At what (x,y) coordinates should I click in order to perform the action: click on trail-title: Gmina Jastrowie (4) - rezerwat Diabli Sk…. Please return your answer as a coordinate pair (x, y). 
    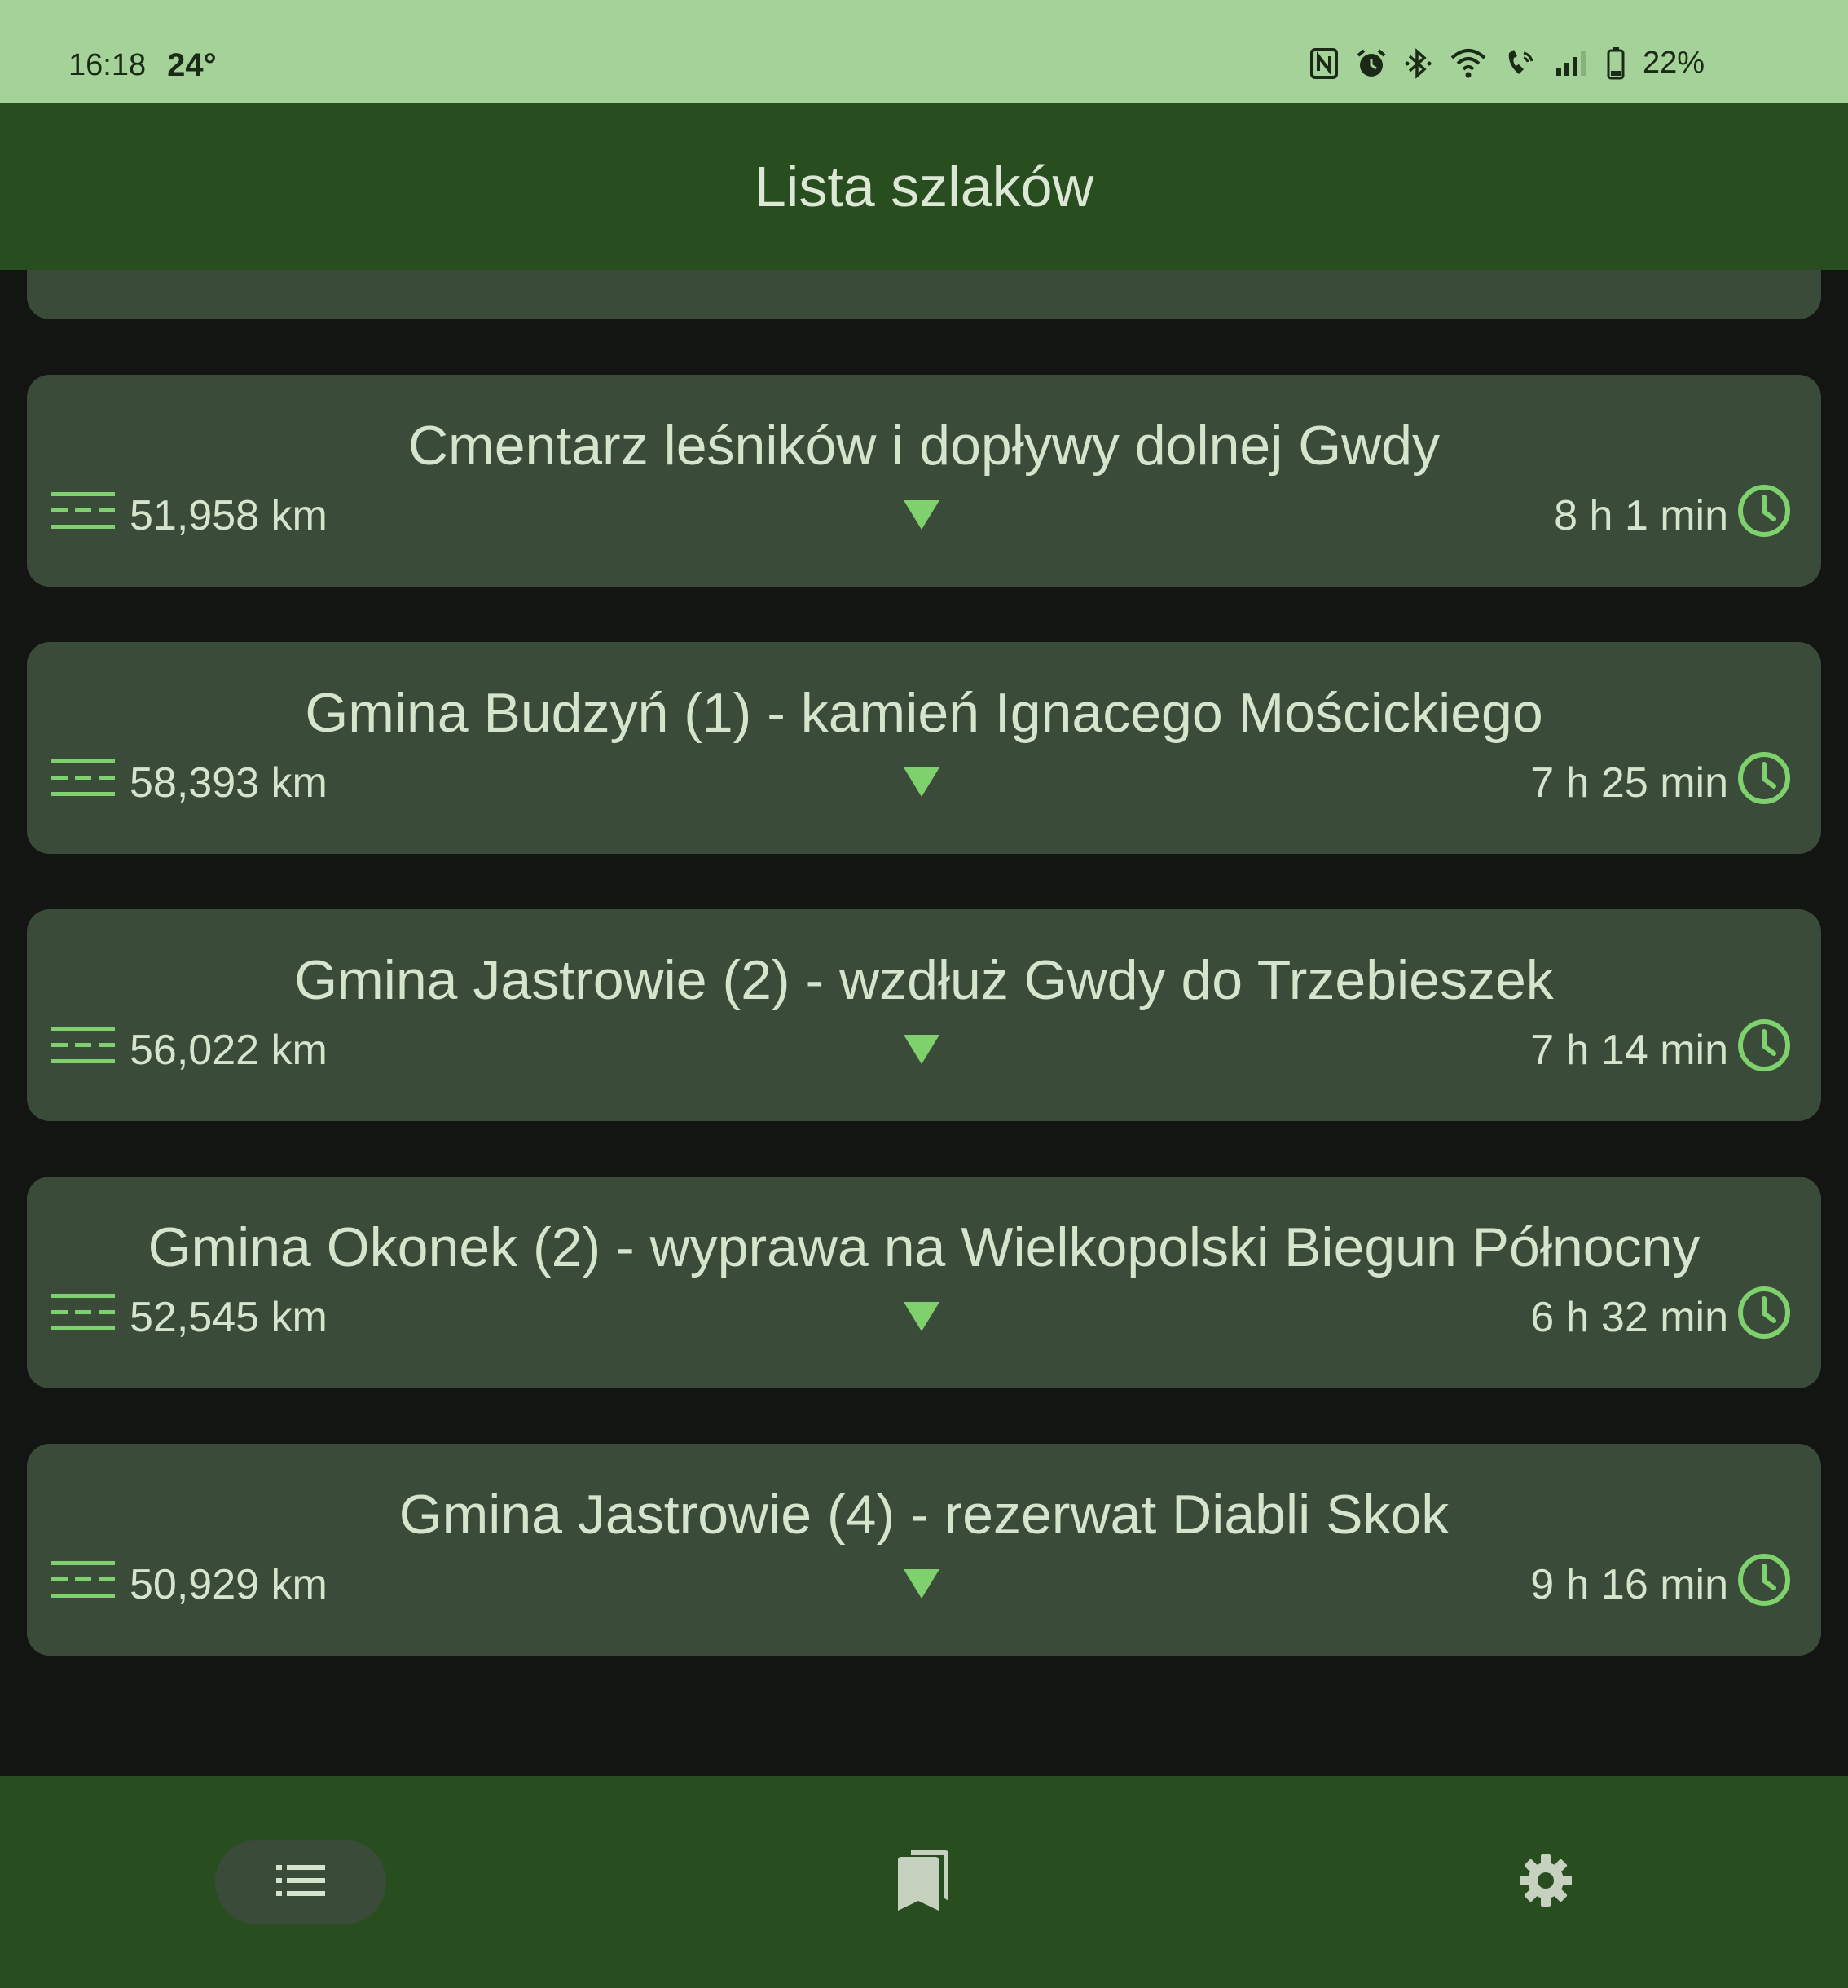
    Looking at the image, I should click on (924, 1515).